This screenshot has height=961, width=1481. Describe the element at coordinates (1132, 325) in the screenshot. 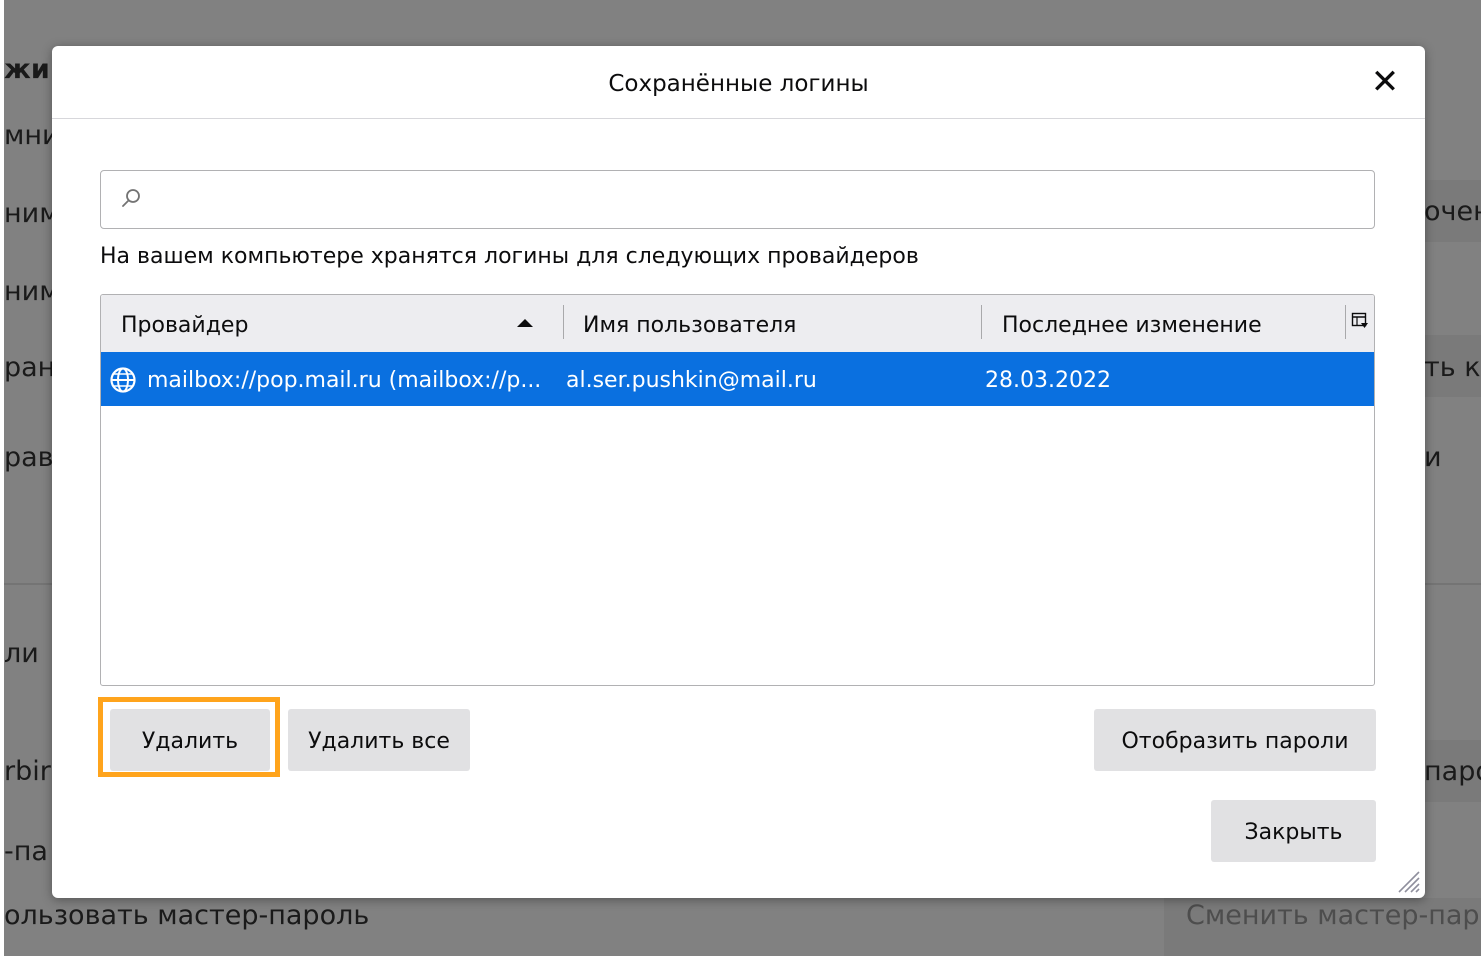

I see `column-header-last-changed-label: Последнее изменение` at that location.